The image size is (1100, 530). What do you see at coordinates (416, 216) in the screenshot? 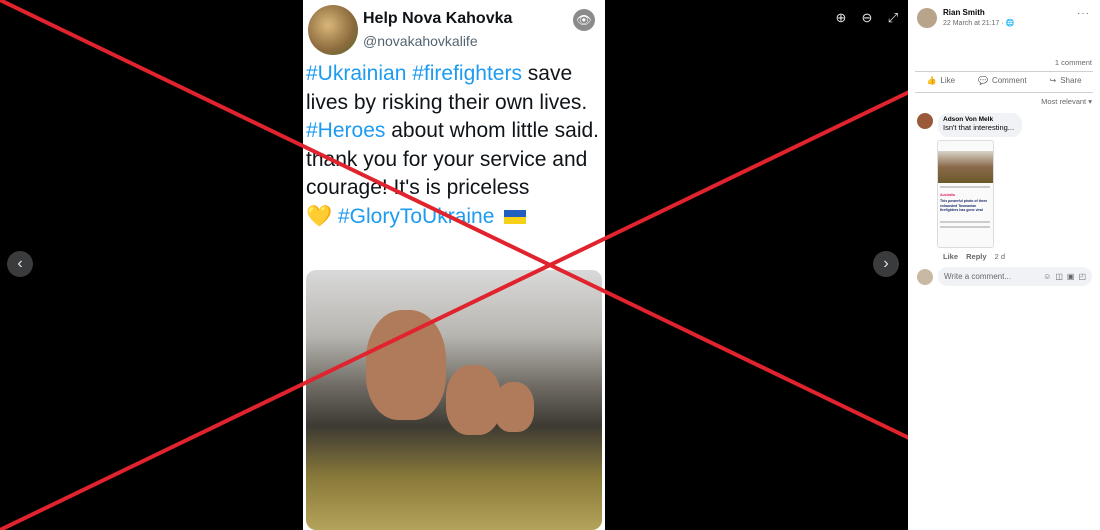
I see `hashtag: #GloryToUkraine` at bounding box center [416, 216].